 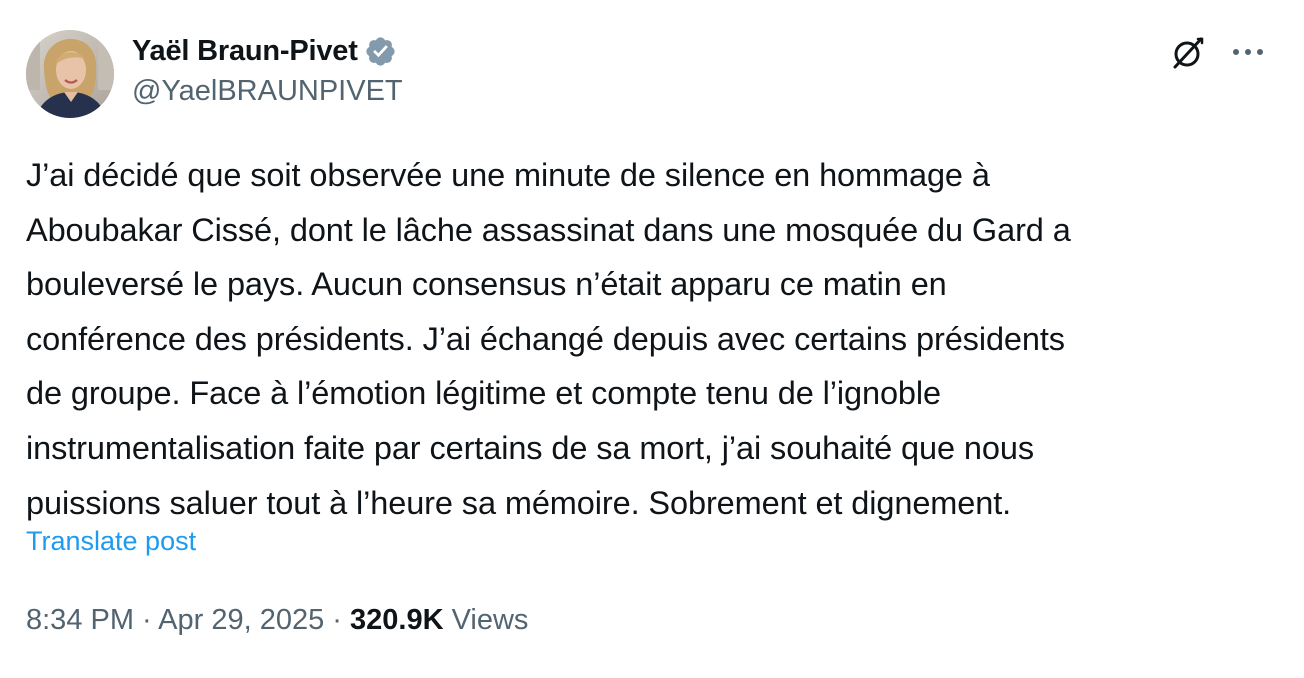 I want to click on handle: @YaelBRAUNPIVET, so click(x=267, y=91).